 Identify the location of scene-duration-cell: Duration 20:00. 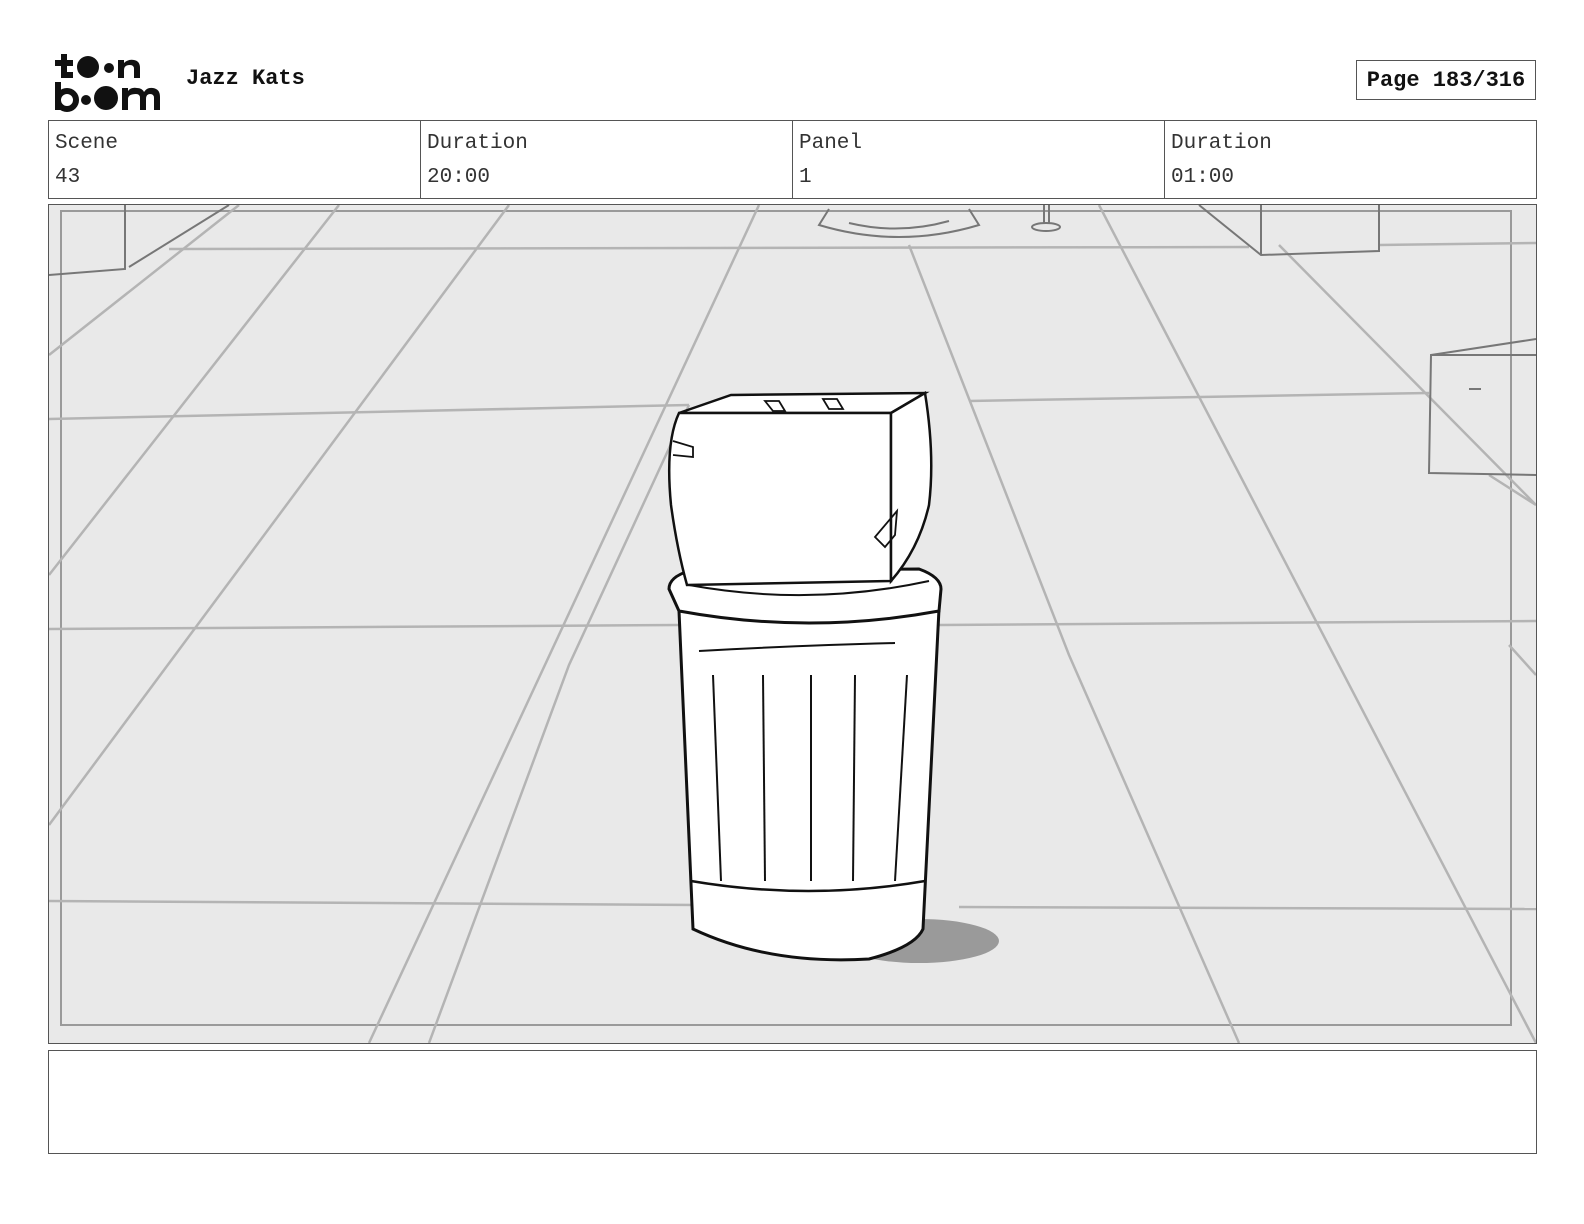
(607, 159).